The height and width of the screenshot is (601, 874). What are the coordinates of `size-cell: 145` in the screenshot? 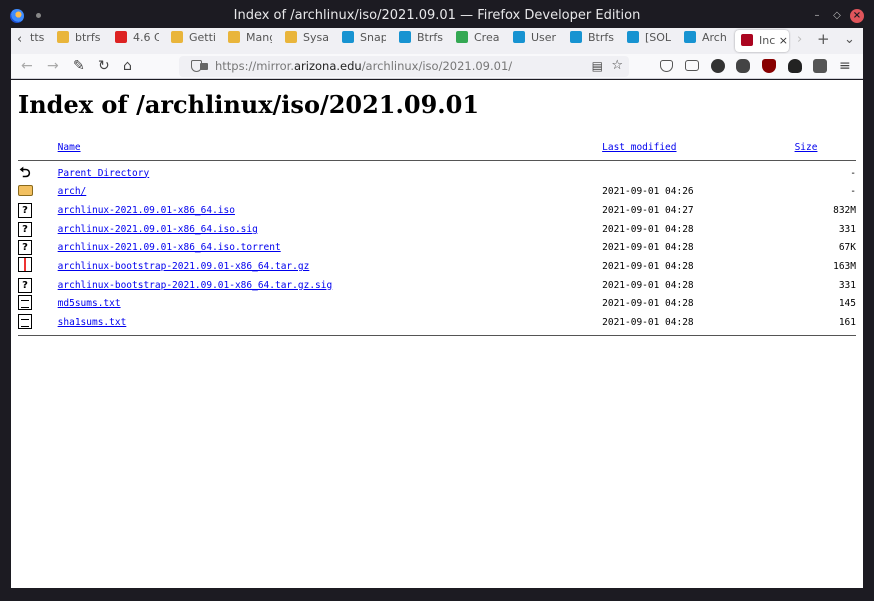 It's located at (847, 304).